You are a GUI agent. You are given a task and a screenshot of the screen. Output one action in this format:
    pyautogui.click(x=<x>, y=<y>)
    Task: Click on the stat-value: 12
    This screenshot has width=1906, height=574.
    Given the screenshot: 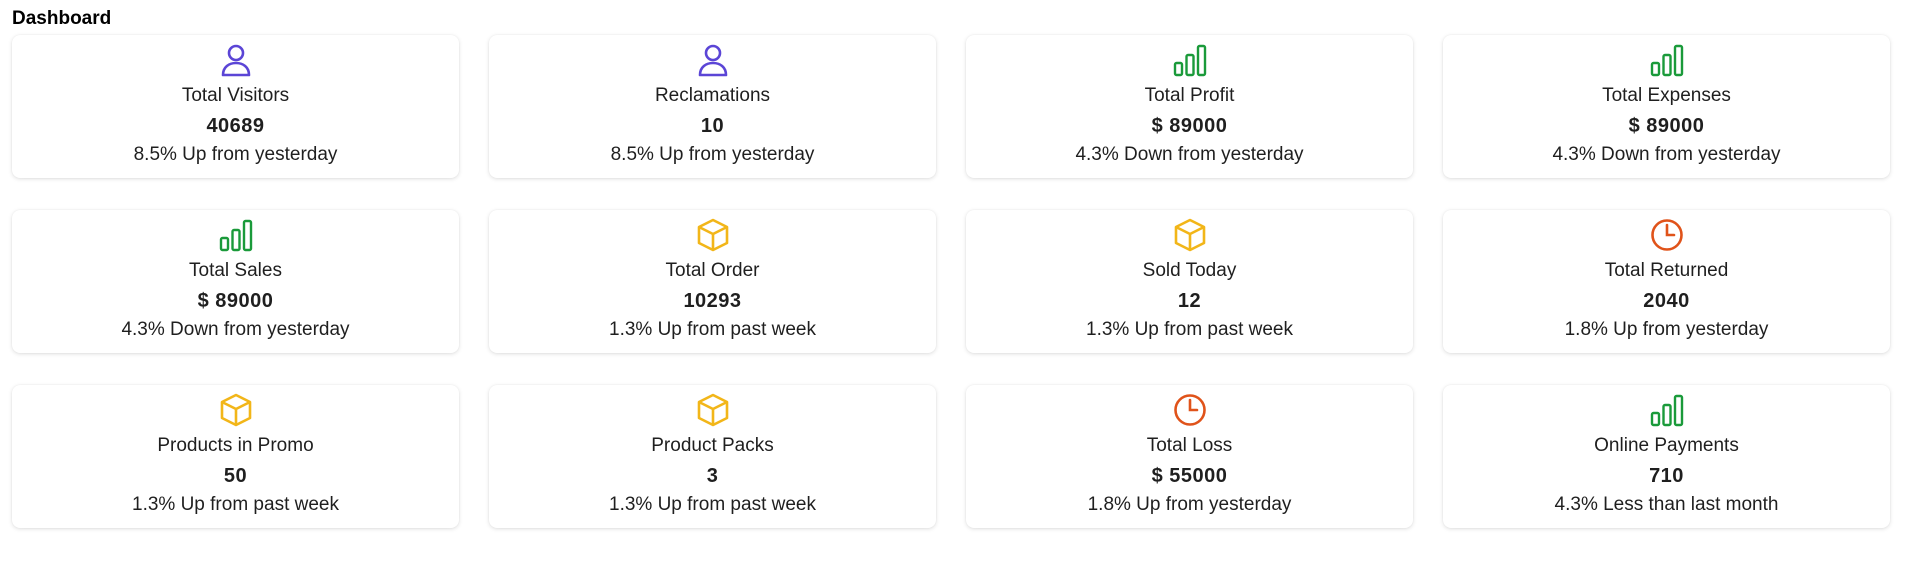 What is the action you would take?
    pyautogui.click(x=1189, y=301)
    